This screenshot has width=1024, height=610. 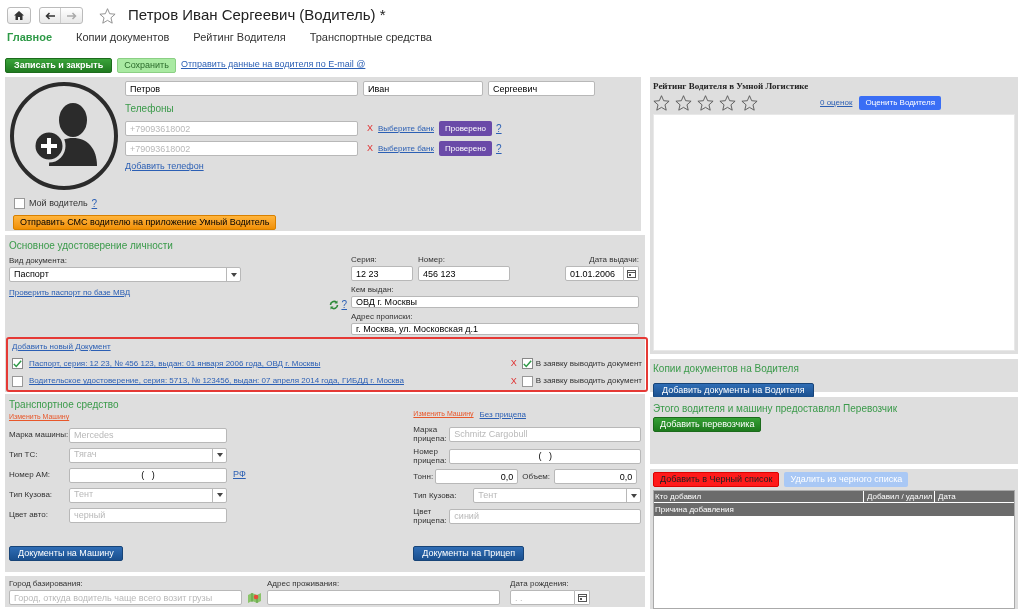 What do you see at coordinates (150, 109) in the screenshot?
I see `section-title: Телефоны` at bounding box center [150, 109].